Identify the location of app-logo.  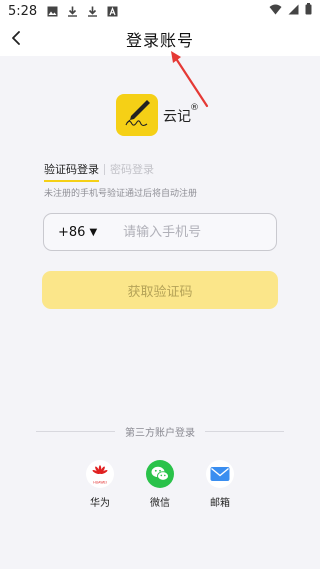
(137, 115).